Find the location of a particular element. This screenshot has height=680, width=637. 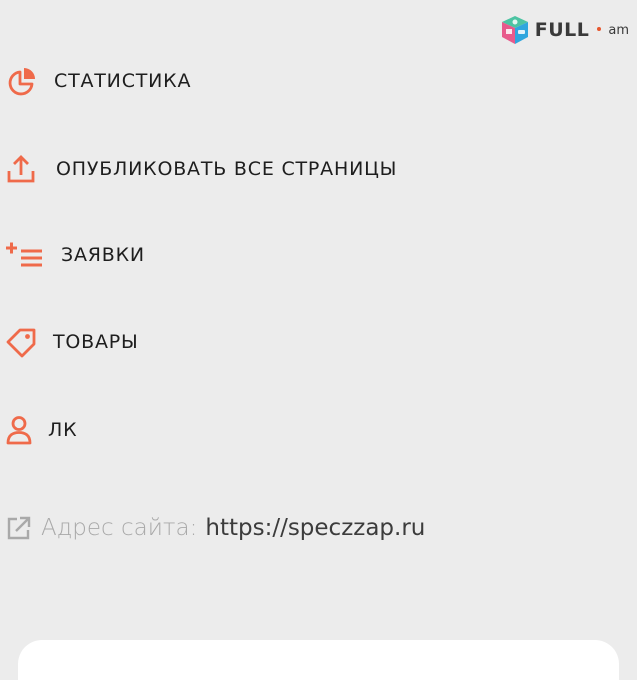

external-link-icon is located at coordinates (19, 528).